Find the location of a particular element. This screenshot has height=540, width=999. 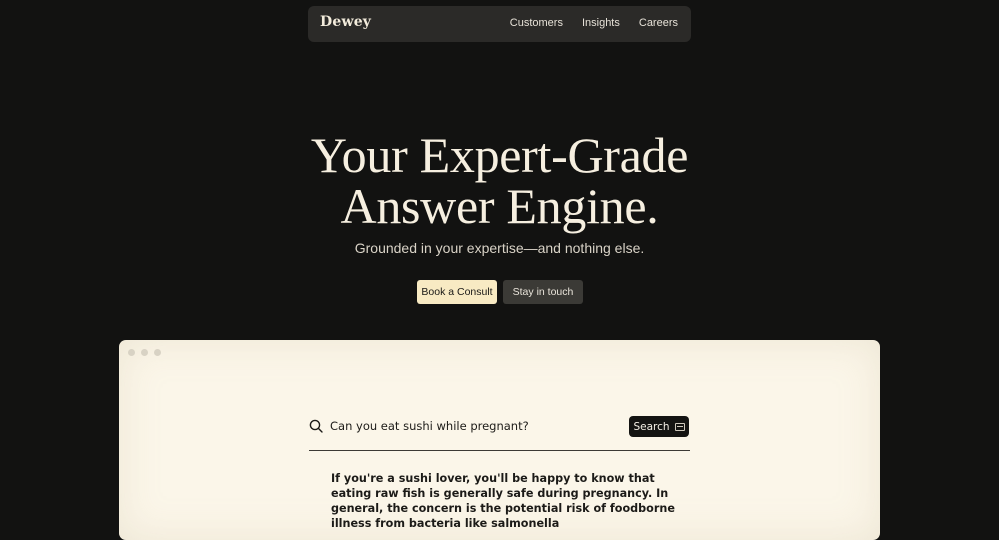

enter-key-icon is located at coordinates (679, 426).